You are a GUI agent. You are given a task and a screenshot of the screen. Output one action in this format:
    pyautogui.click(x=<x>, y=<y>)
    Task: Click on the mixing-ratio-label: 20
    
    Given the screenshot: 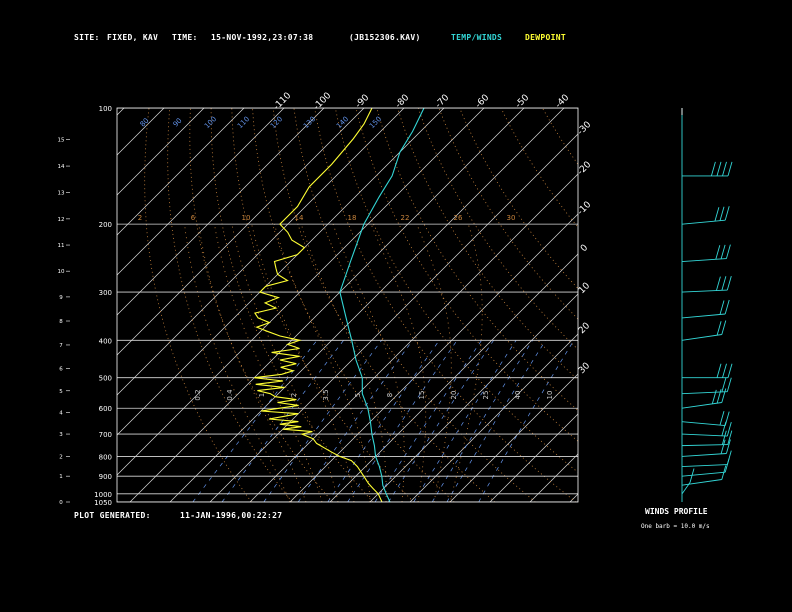 What is the action you would take?
    pyautogui.click(x=454, y=395)
    